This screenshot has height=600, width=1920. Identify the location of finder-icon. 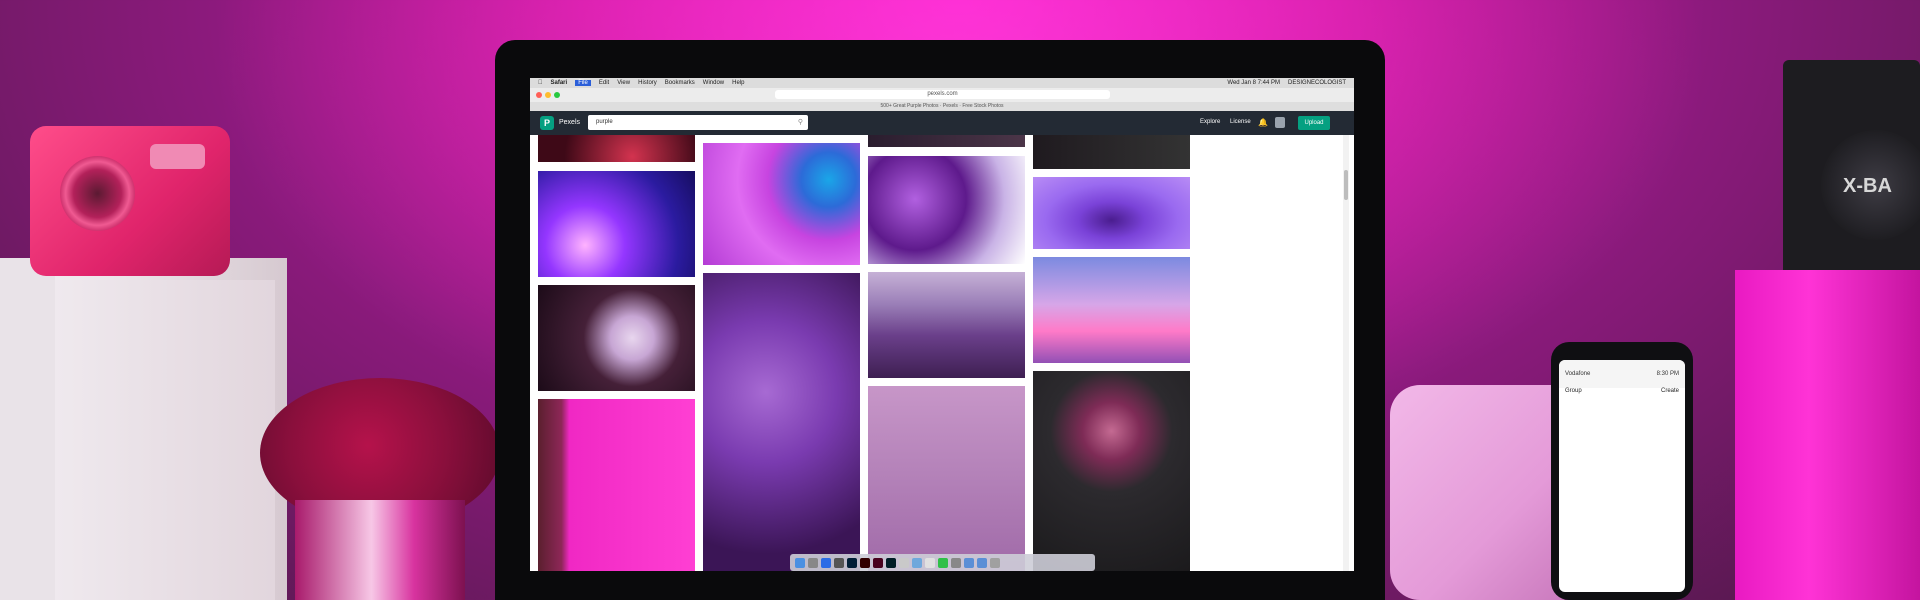
(800, 562).